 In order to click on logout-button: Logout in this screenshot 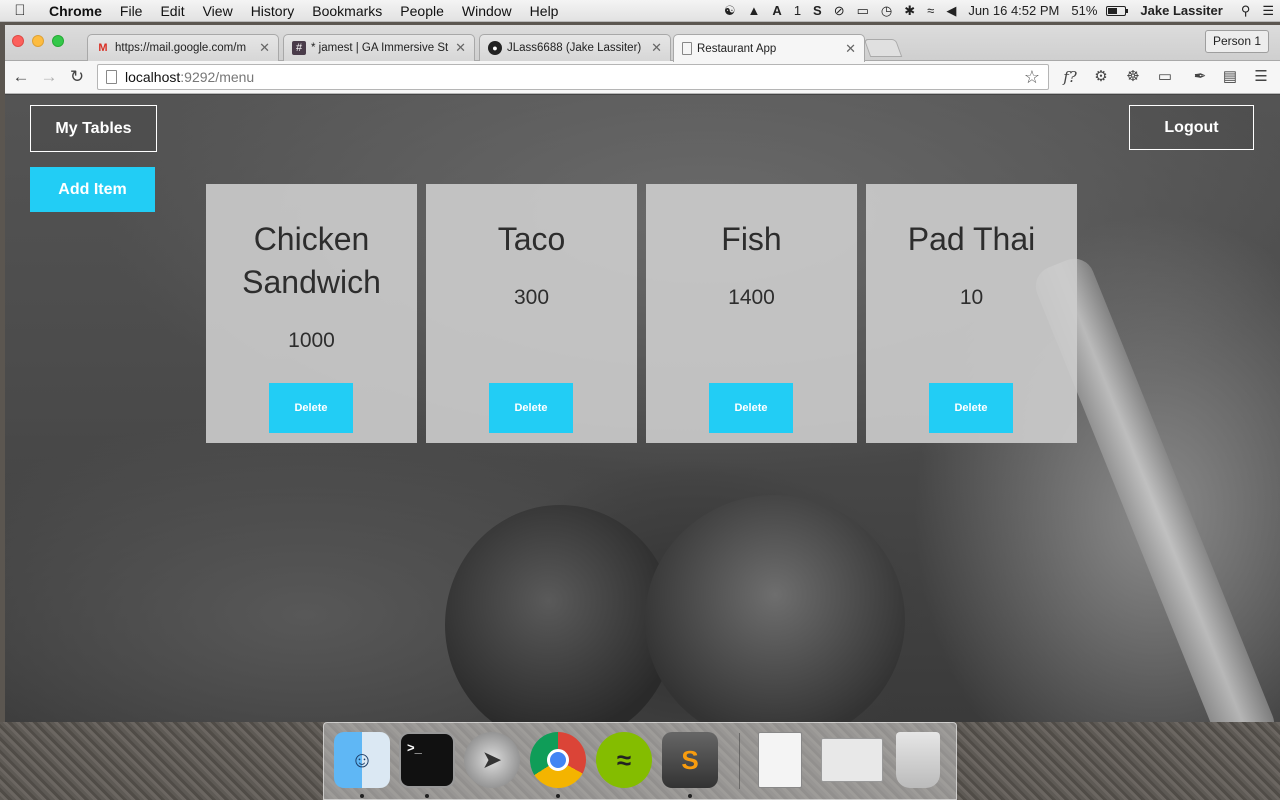, I will do `click(1191, 127)`.